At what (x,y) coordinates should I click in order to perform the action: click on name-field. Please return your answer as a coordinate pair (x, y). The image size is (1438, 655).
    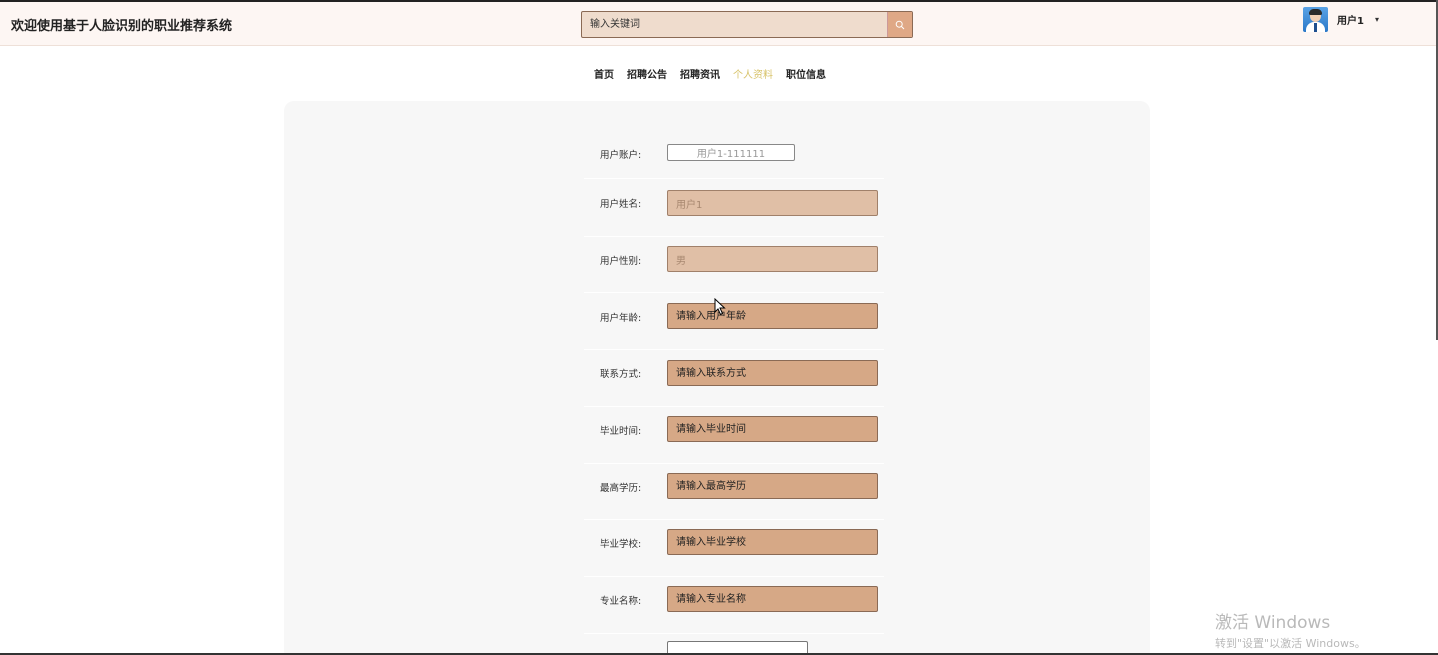
    Looking at the image, I should click on (772, 203).